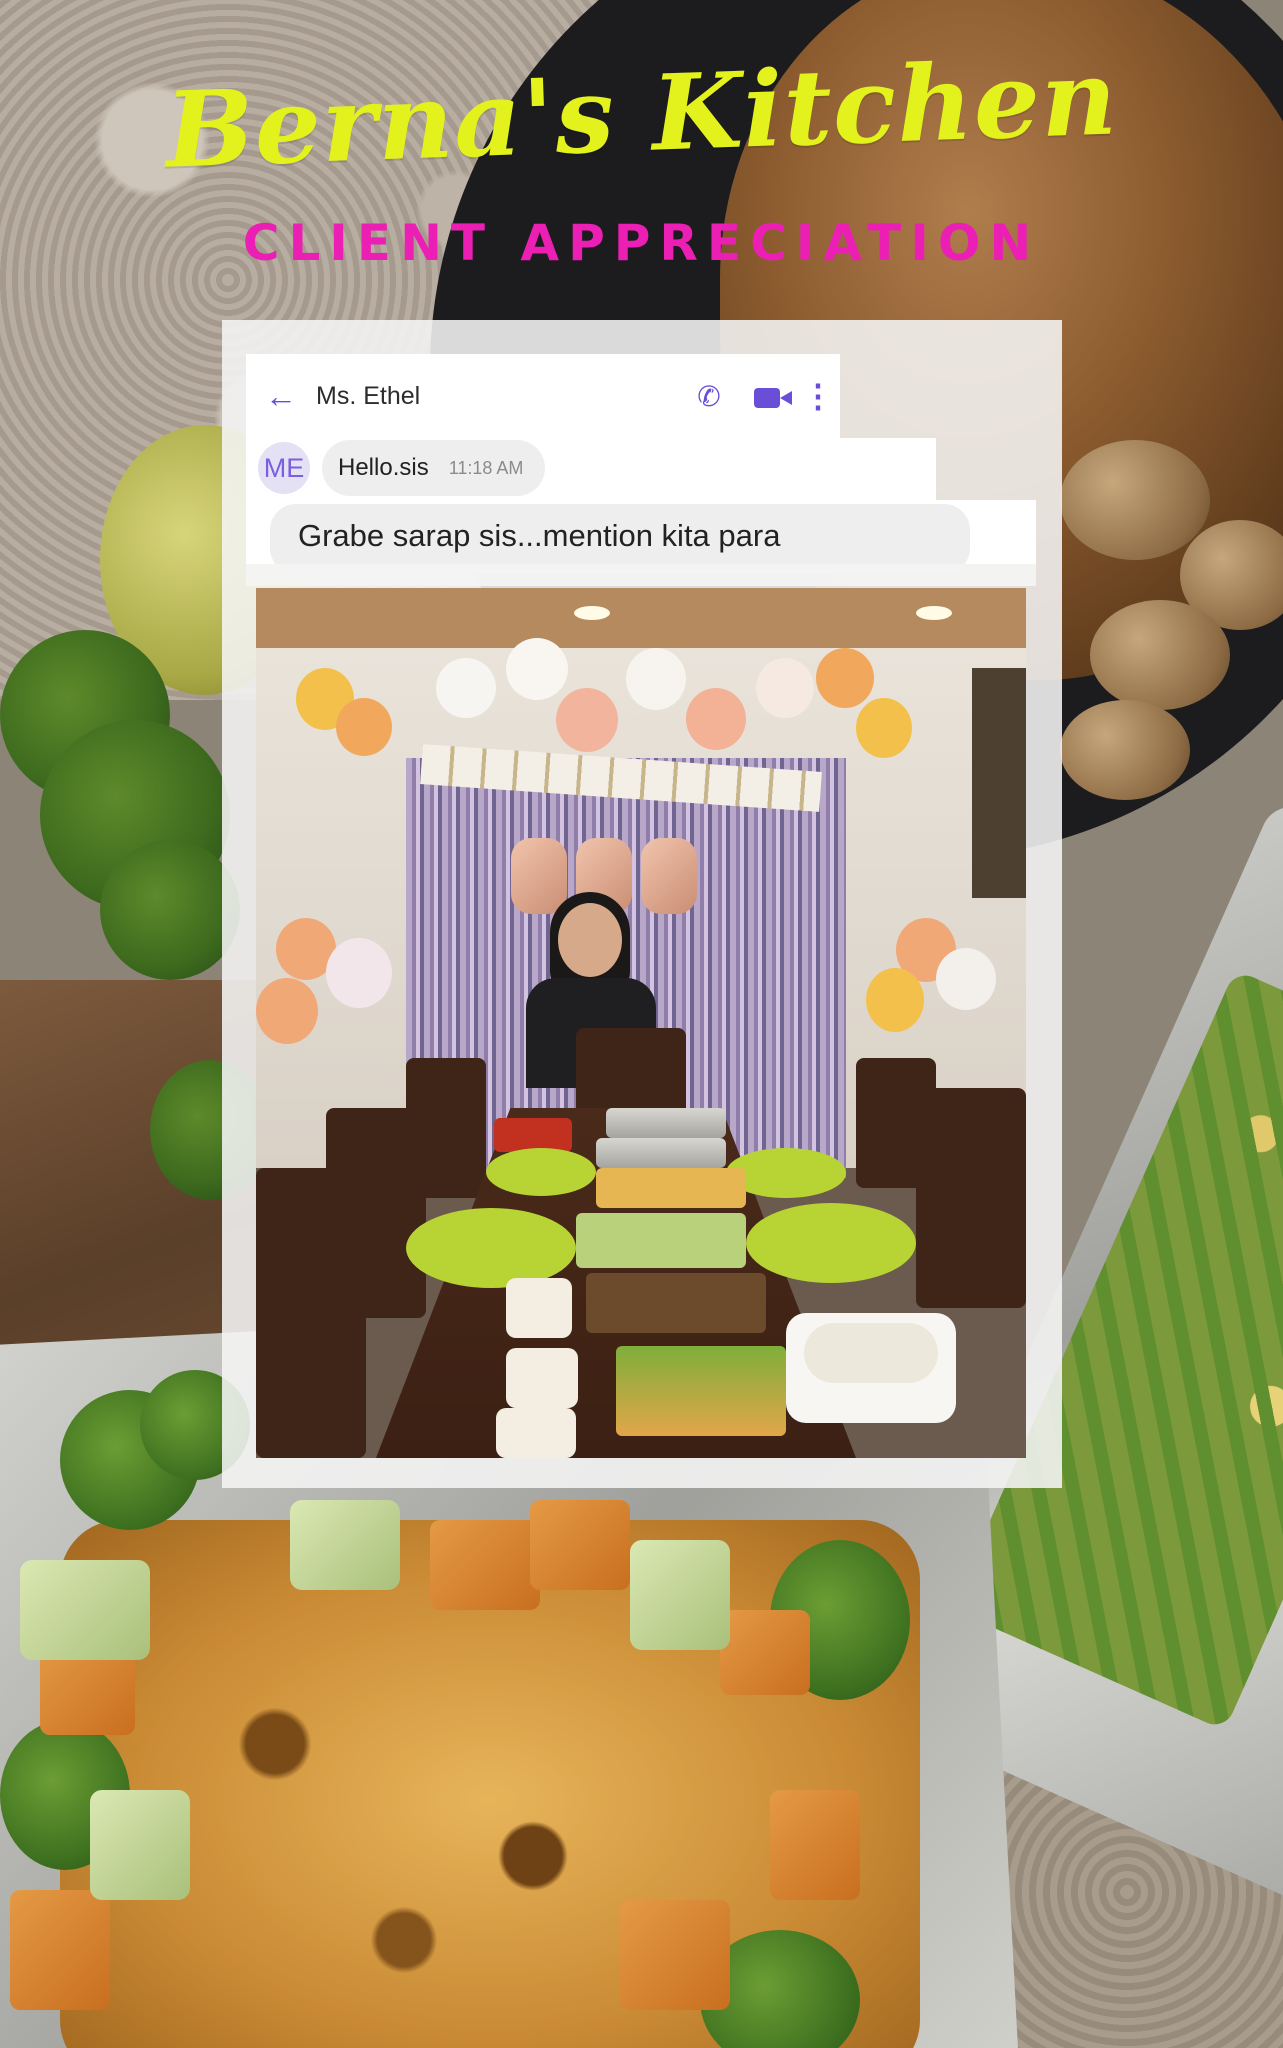 This screenshot has height=2048, width=1283. Describe the element at coordinates (383, 467) in the screenshot. I see `message-text: Hello.sis` at that location.